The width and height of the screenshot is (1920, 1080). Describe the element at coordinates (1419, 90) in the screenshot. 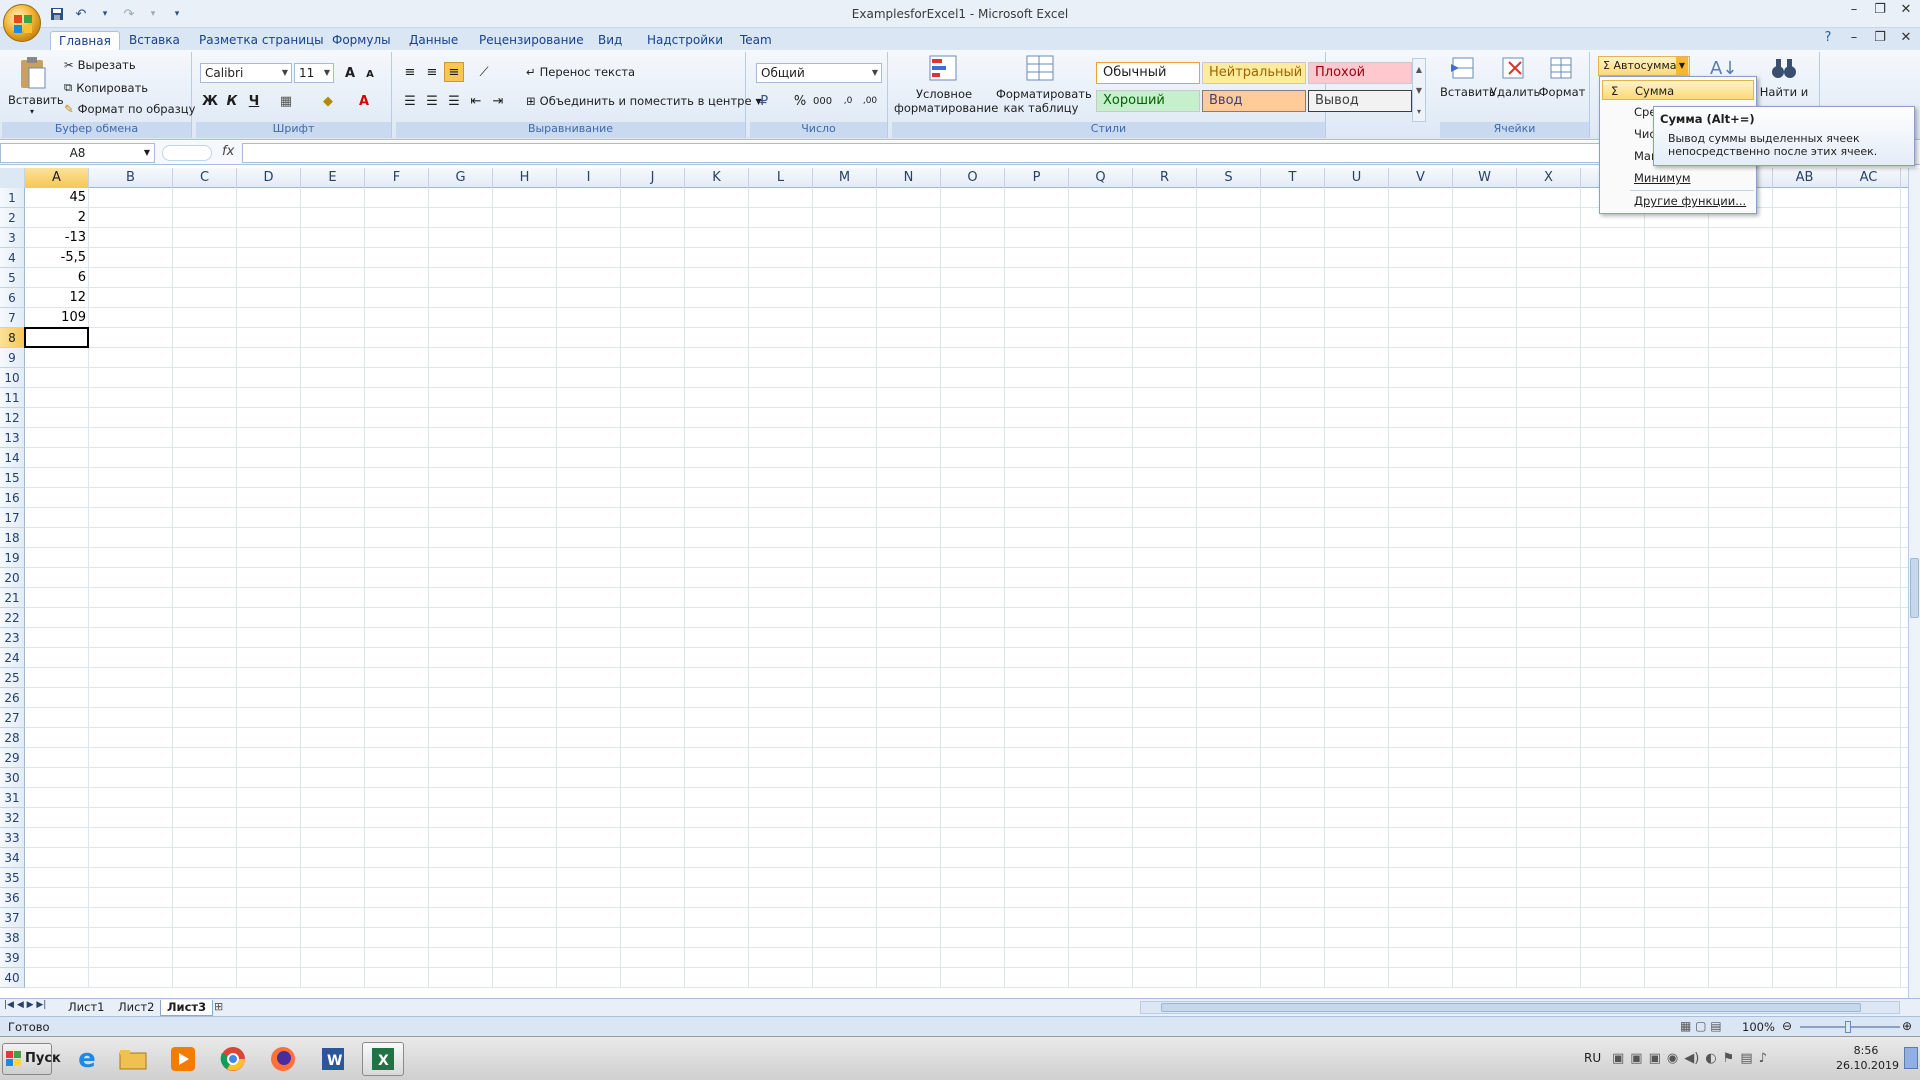

I see `styles-scroll: ▲ ▼ ▾` at that location.